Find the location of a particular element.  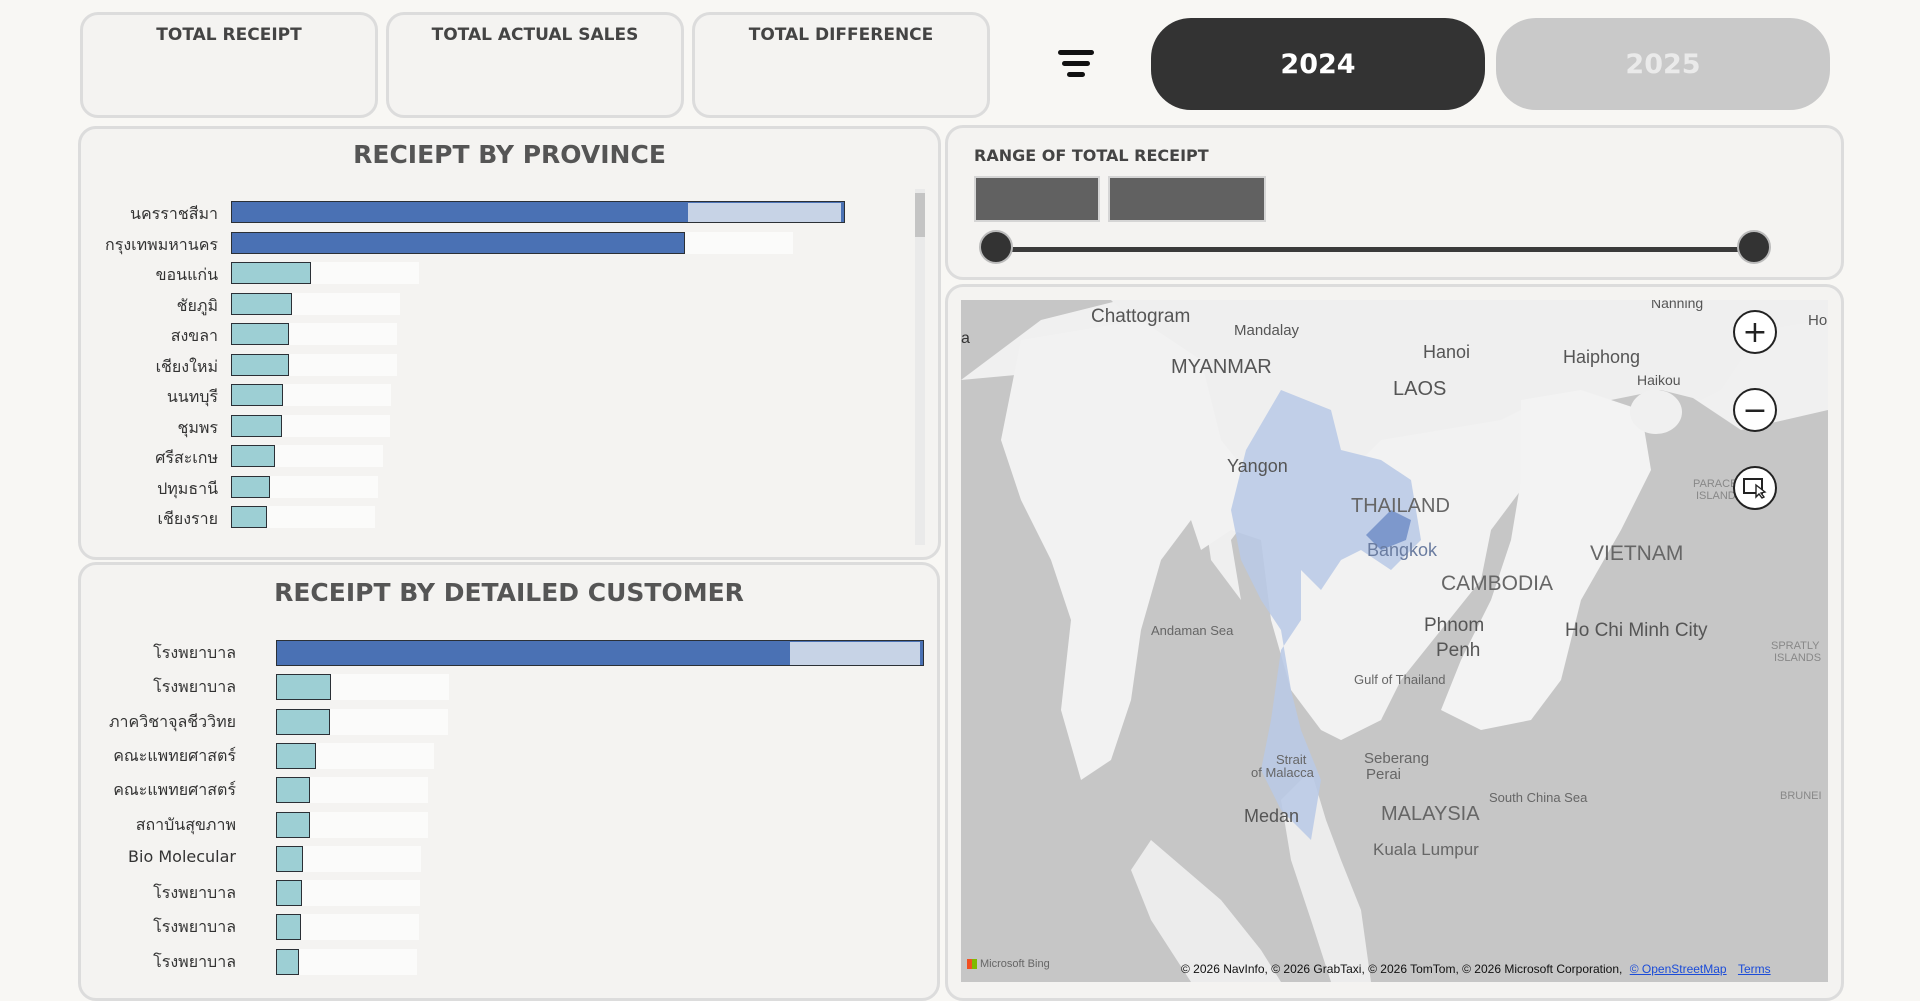

map-place-label: Seberang is located at coordinates (1397, 758).